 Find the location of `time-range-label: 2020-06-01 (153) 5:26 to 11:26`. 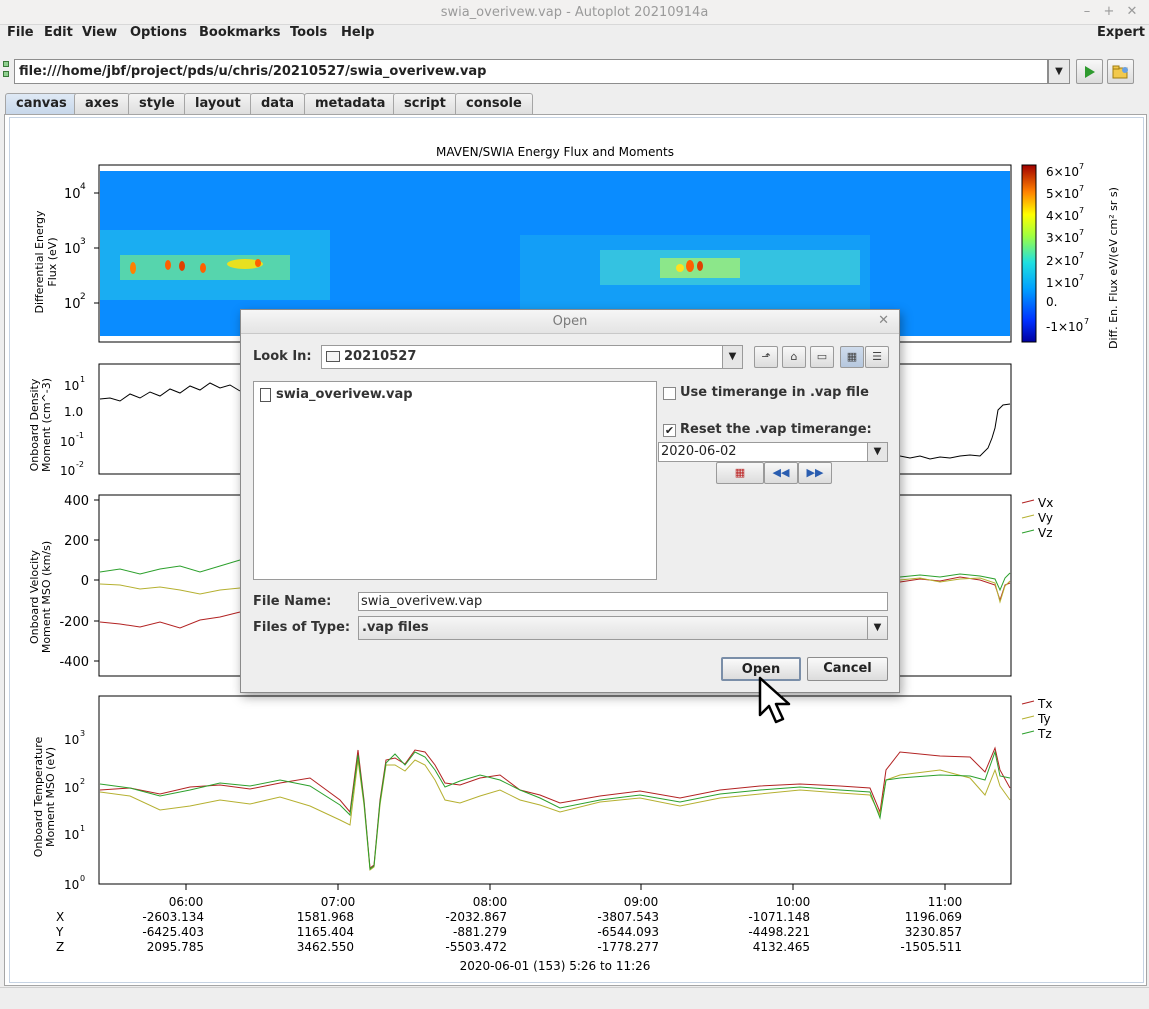

time-range-label: 2020-06-01 (153) 5:26 to 11:26 is located at coordinates (555, 966).